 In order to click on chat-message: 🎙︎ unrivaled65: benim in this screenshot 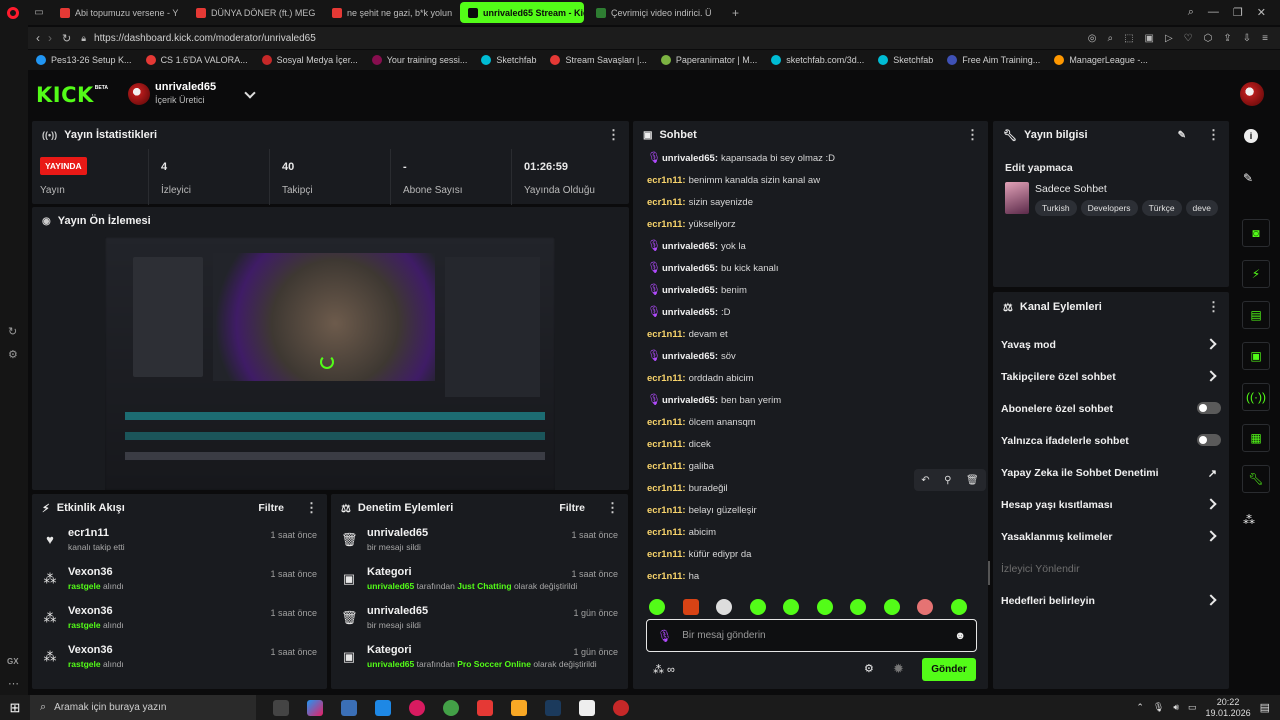, I will do `click(808, 290)`.